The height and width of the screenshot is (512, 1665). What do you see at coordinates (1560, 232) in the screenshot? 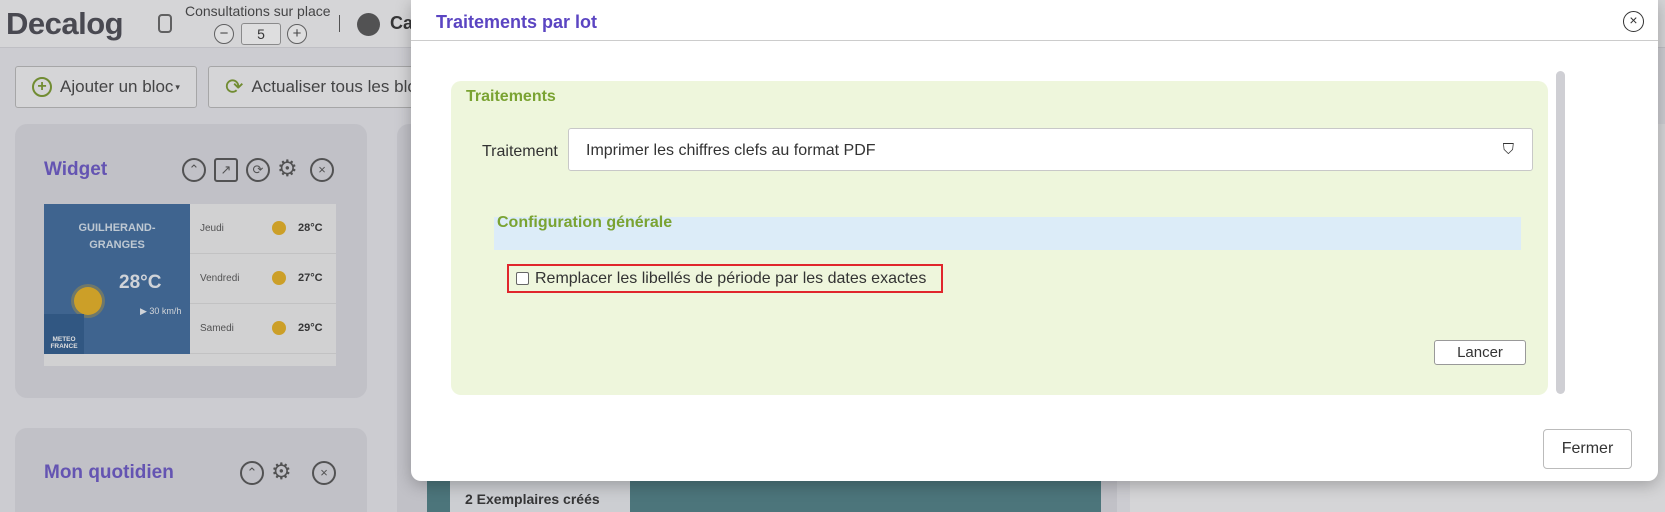
I see `scrollbar` at bounding box center [1560, 232].